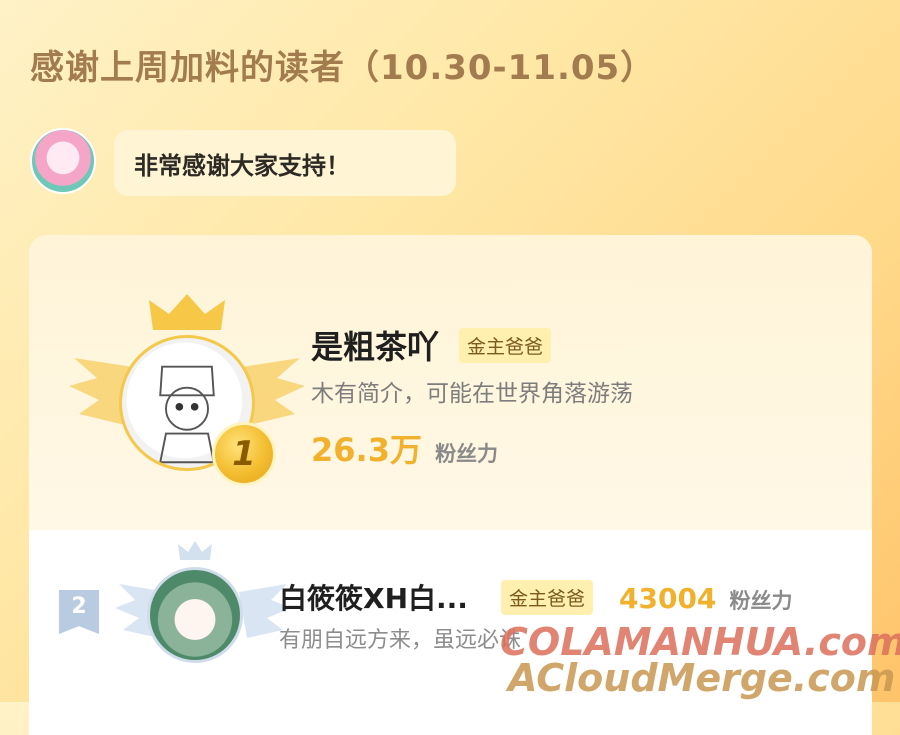  What do you see at coordinates (702, 678) in the screenshot?
I see `watermark-line2: ACloudMerge.com` at bounding box center [702, 678].